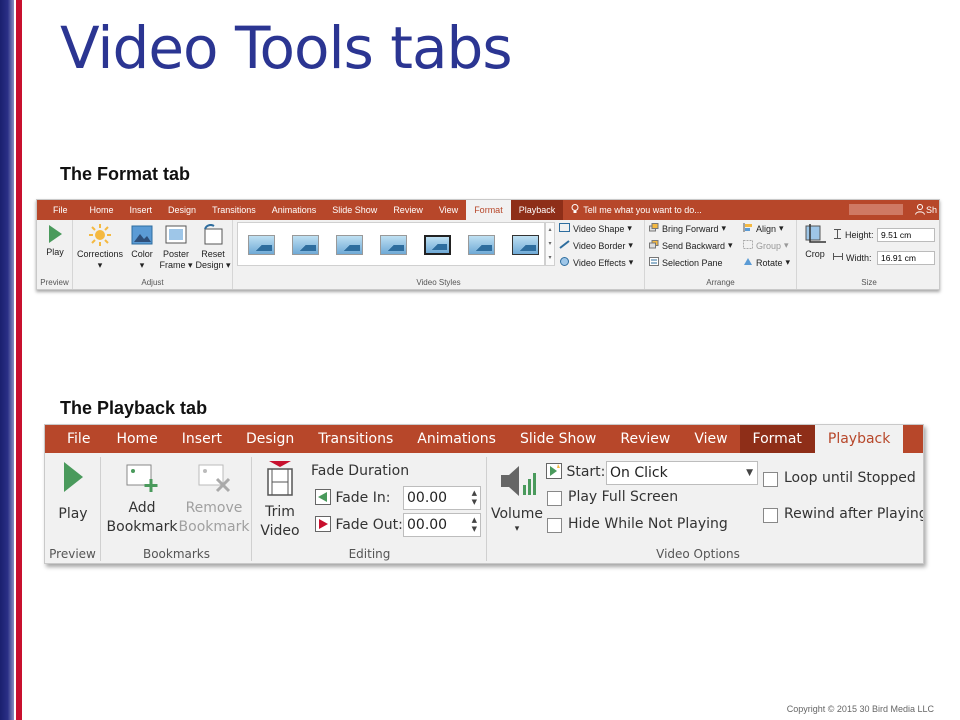 This screenshot has width=960, height=720. I want to click on loop-until-stopped-checkbox, so click(770, 479).